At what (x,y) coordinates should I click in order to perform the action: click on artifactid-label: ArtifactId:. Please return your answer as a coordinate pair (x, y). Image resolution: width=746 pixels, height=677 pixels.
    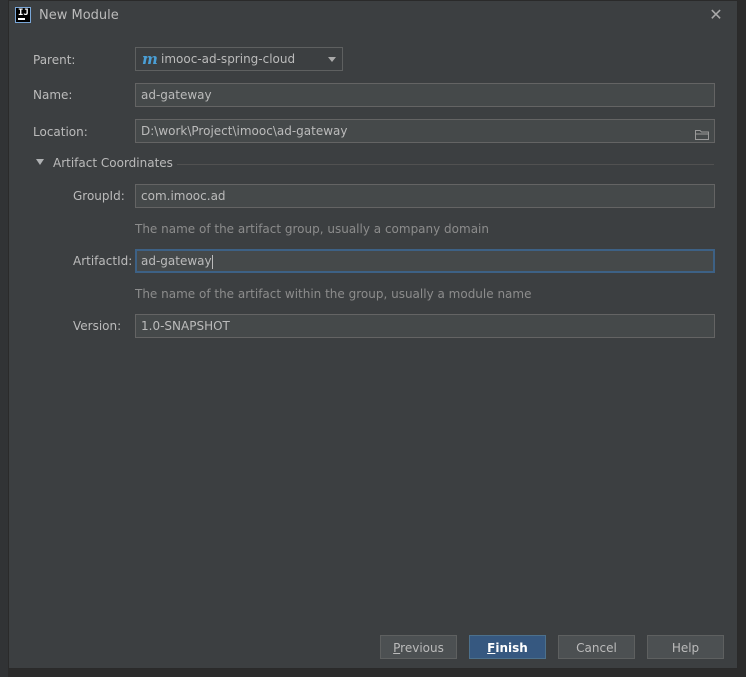
    Looking at the image, I should click on (103, 261).